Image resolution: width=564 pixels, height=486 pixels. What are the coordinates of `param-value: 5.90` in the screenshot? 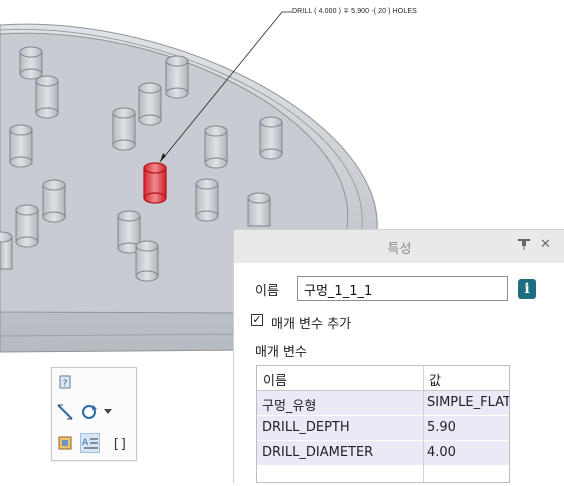 It's located at (468, 427).